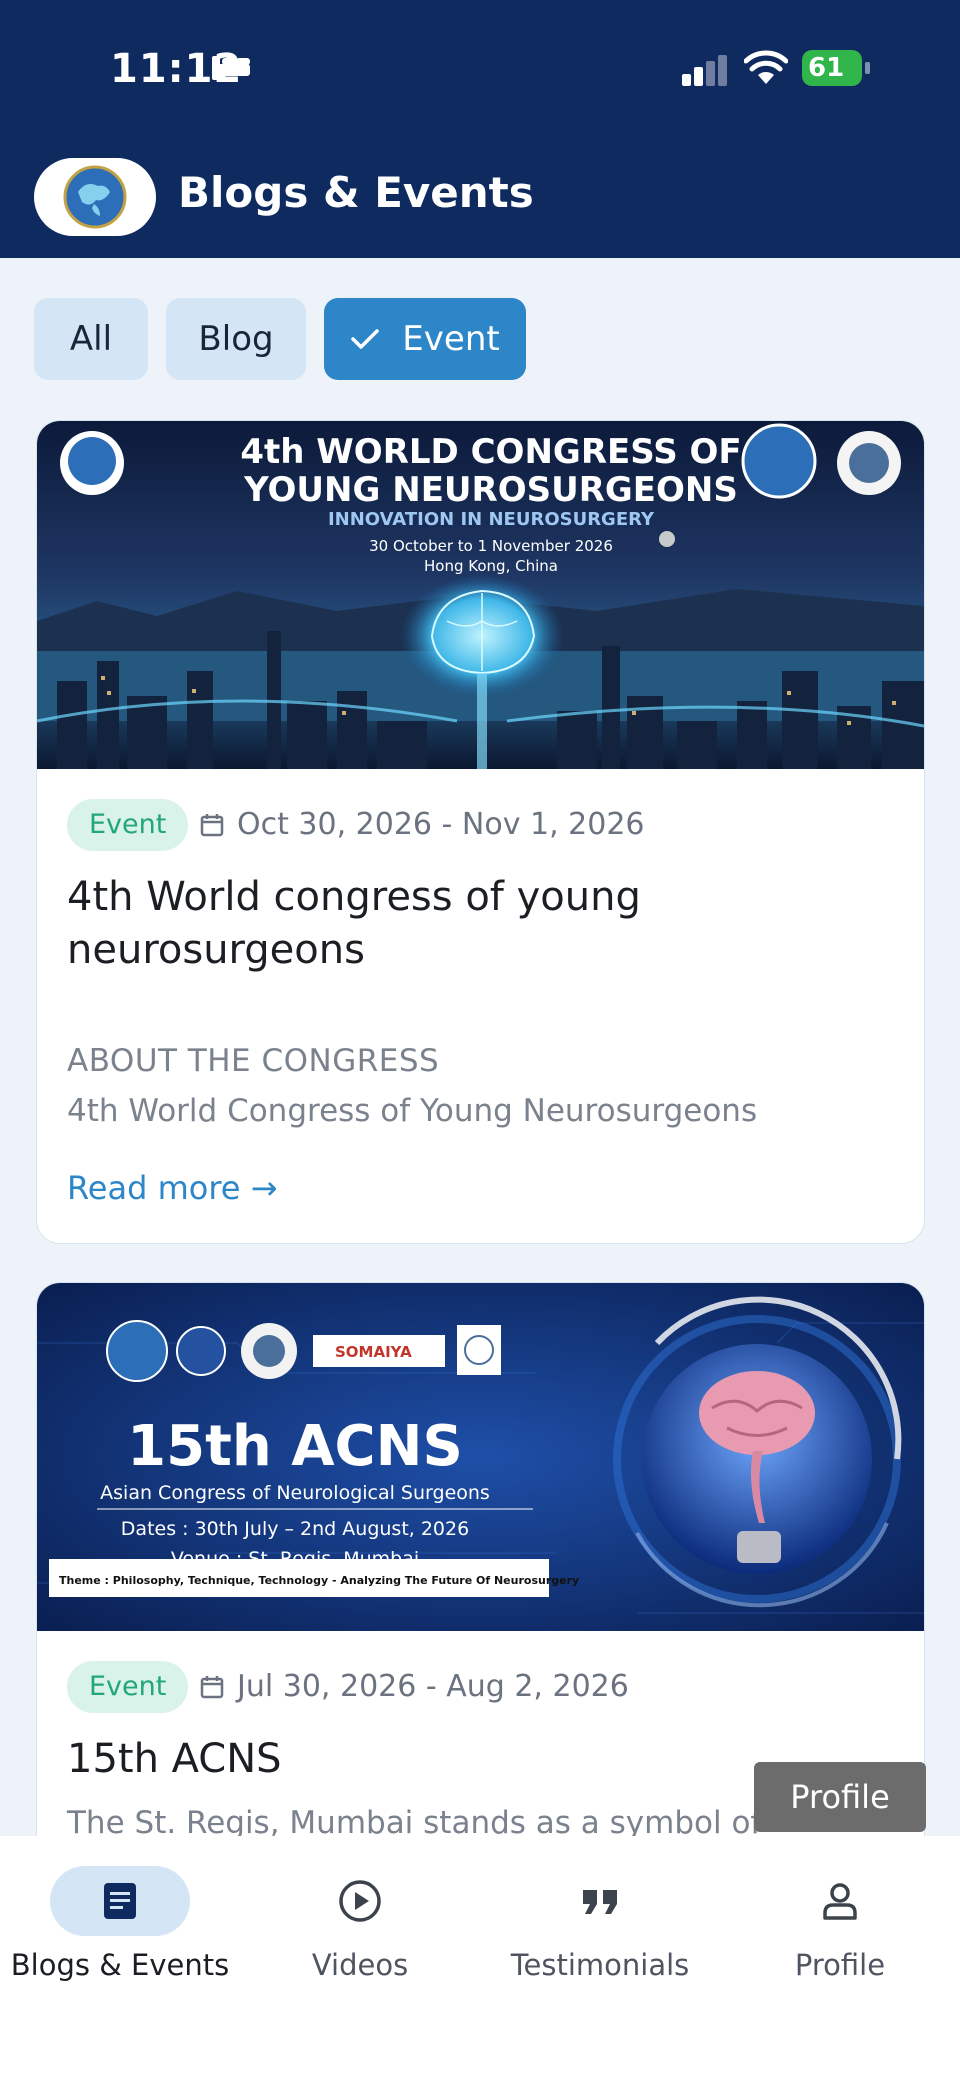 This screenshot has height=2086, width=960. Describe the element at coordinates (490, 490) in the screenshot. I see `banner-headline-2: YOUNG NEUROSURGEONS` at that location.